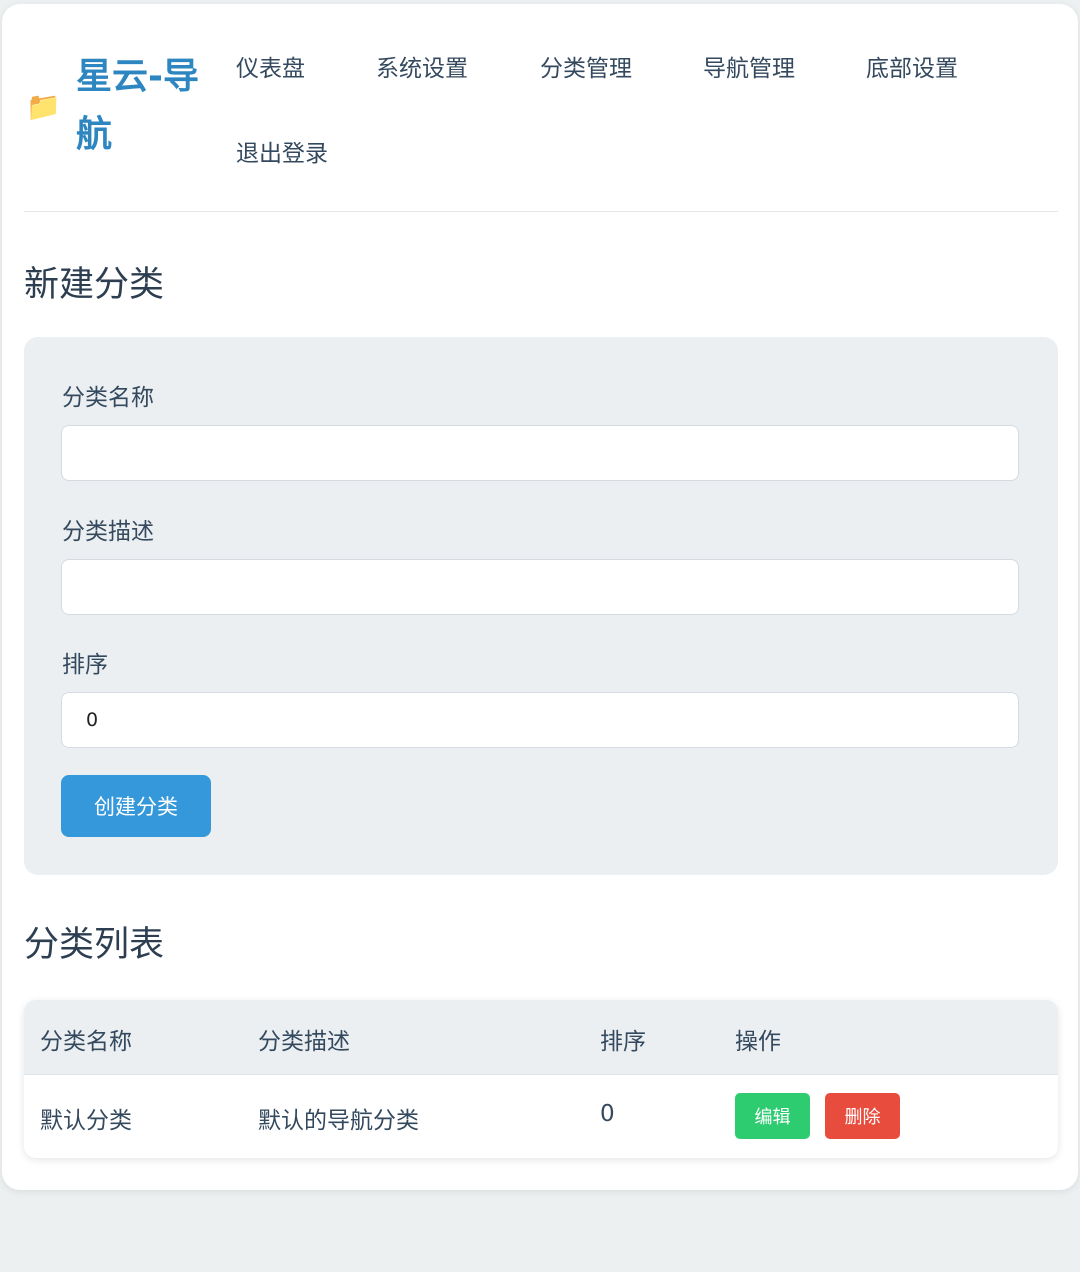 The width and height of the screenshot is (1080, 1272). Describe the element at coordinates (108, 532) in the screenshot. I see `category-description-label: 分类描述` at that location.